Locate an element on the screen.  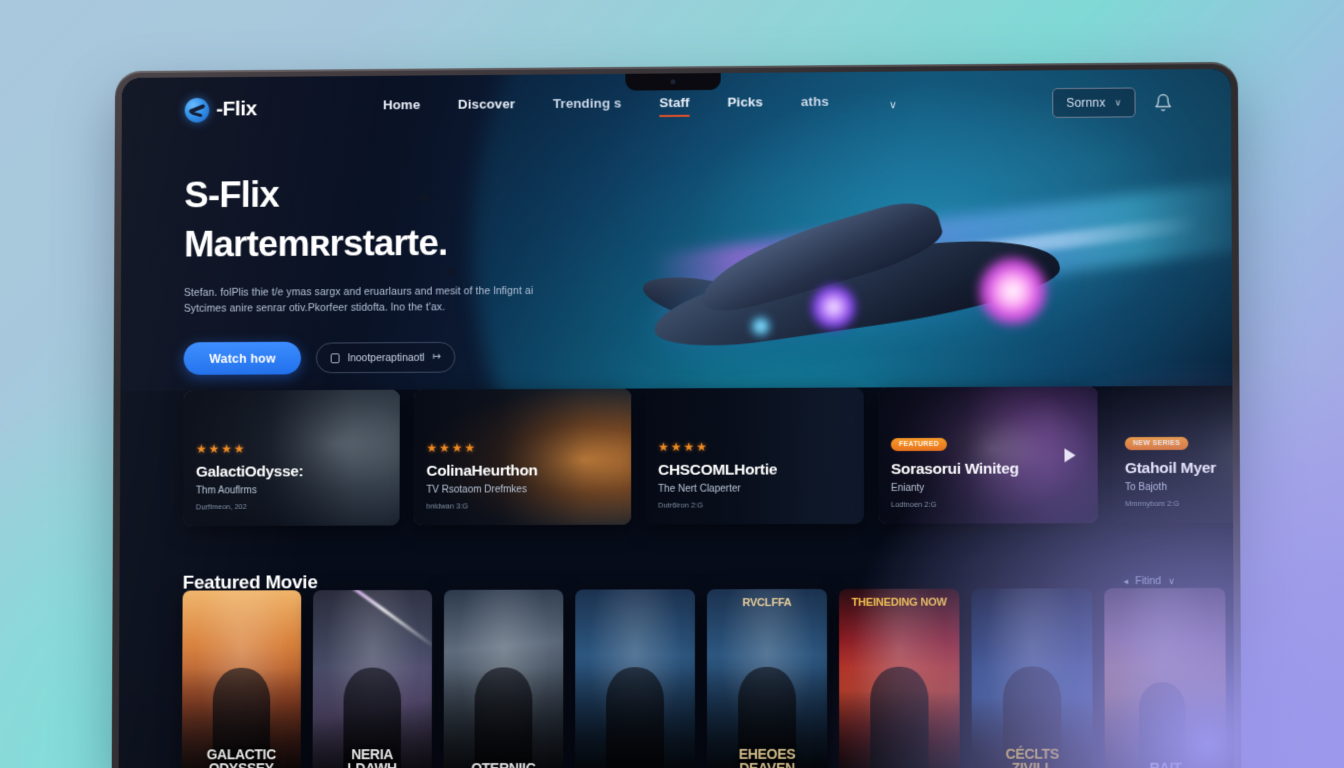
nav-right-controls: Sornnx ∨ is located at coordinates (1112, 102).